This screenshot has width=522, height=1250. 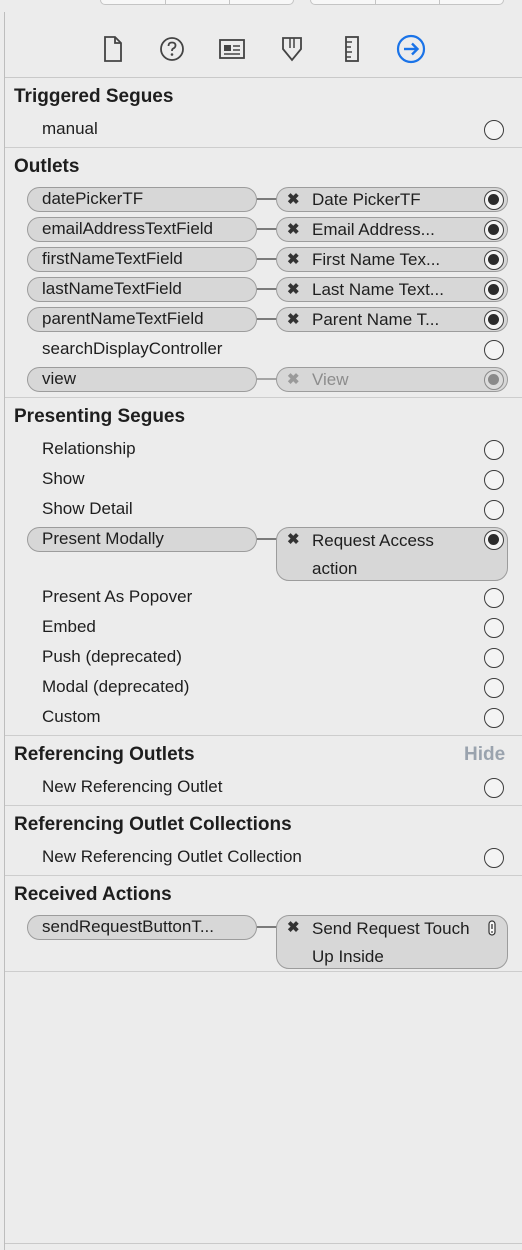 I want to click on segue-show-detail-connector, so click(x=494, y=510).